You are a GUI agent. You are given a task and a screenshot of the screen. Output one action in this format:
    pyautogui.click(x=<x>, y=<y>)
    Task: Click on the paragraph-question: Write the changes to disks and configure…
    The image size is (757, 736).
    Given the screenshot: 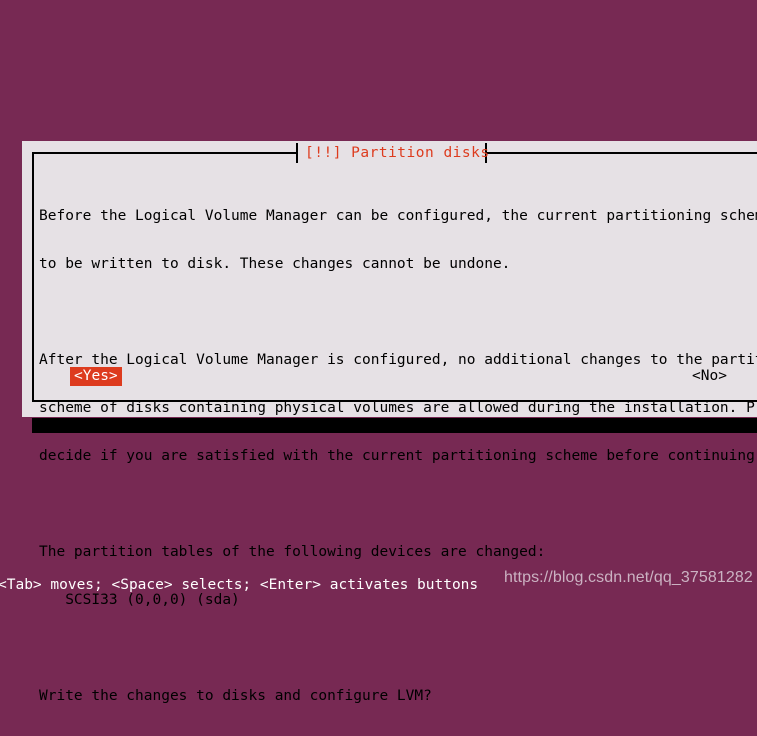 What is the action you would take?
    pyautogui.click(x=395, y=696)
    